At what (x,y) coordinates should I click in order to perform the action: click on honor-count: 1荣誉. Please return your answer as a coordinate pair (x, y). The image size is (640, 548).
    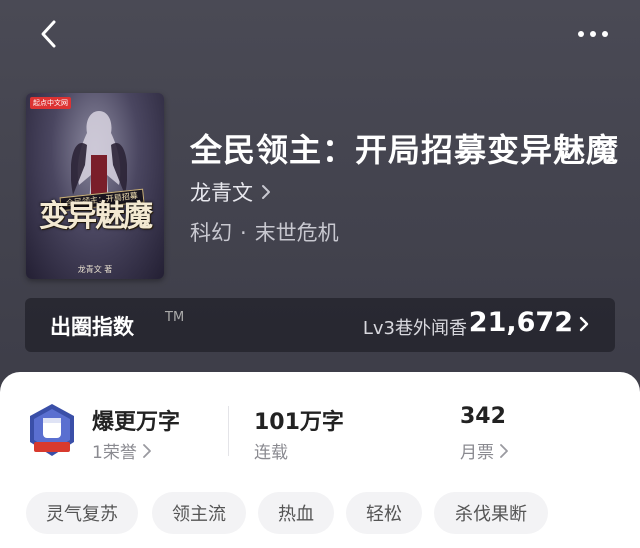
    Looking at the image, I should click on (114, 453).